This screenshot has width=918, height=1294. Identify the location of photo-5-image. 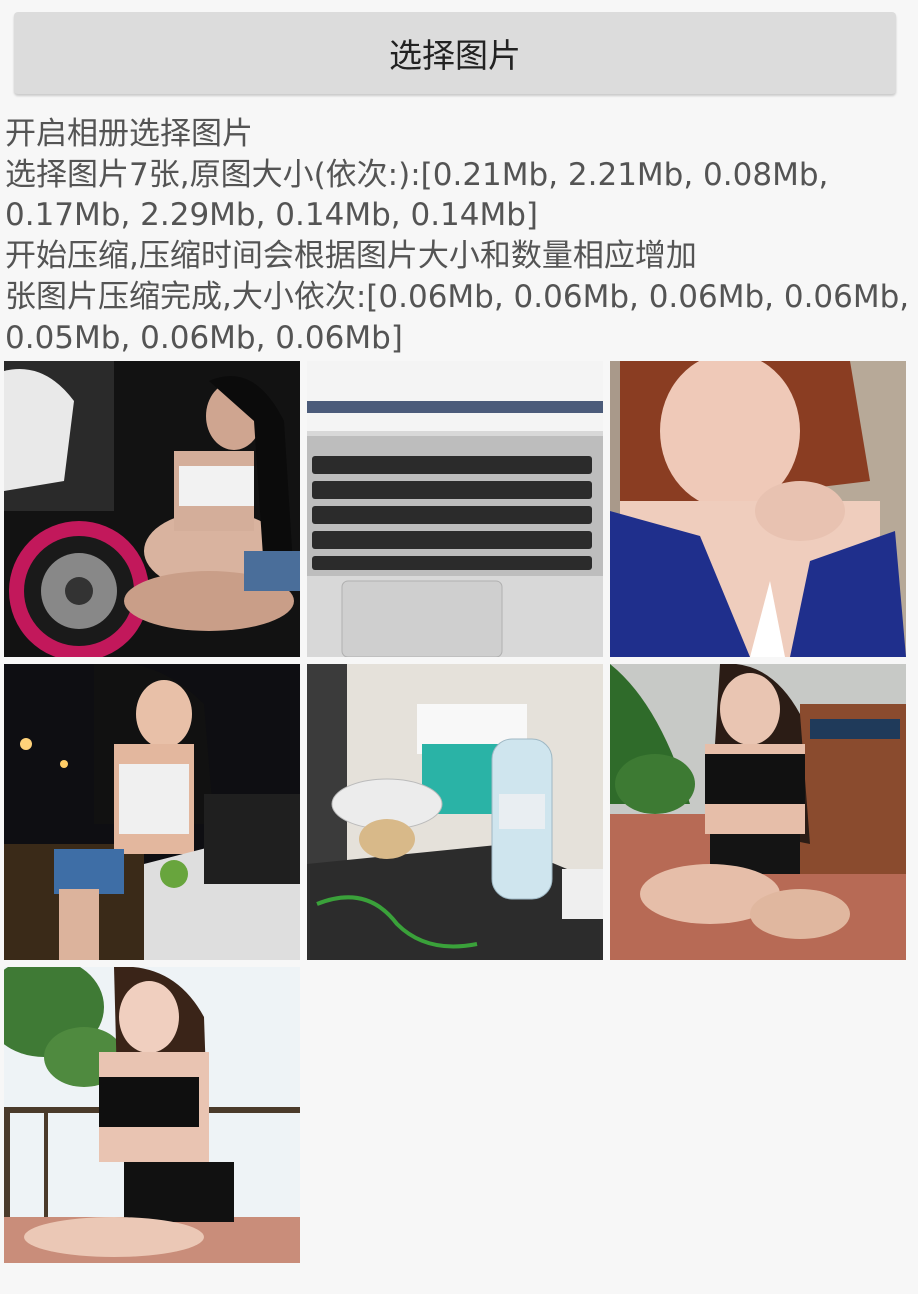
(455, 812).